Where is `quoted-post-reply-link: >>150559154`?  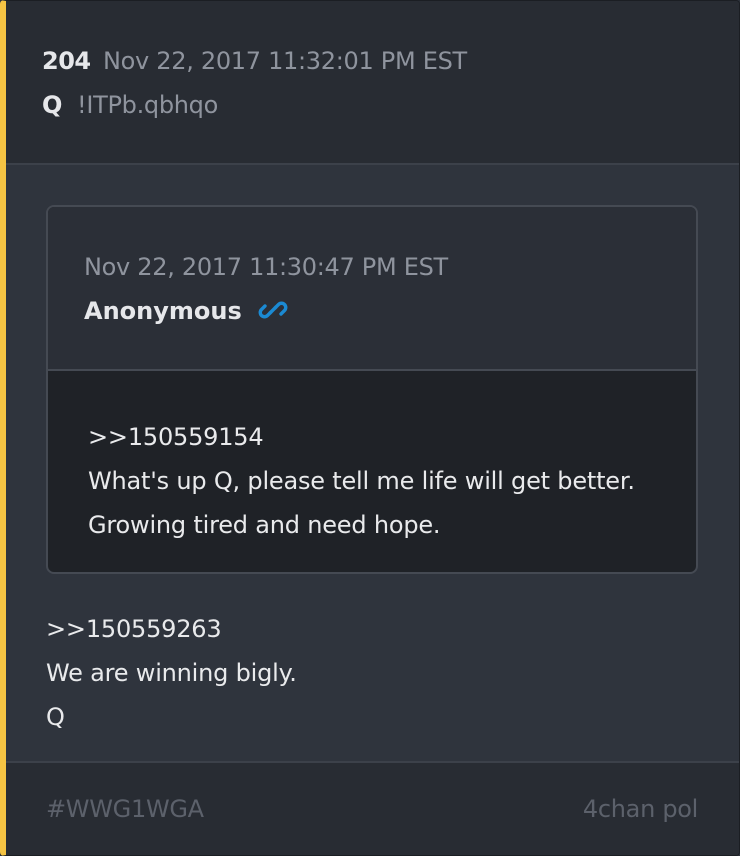
quoted-post-reply-link: >>150559154 is located at coordinates (383, 437).